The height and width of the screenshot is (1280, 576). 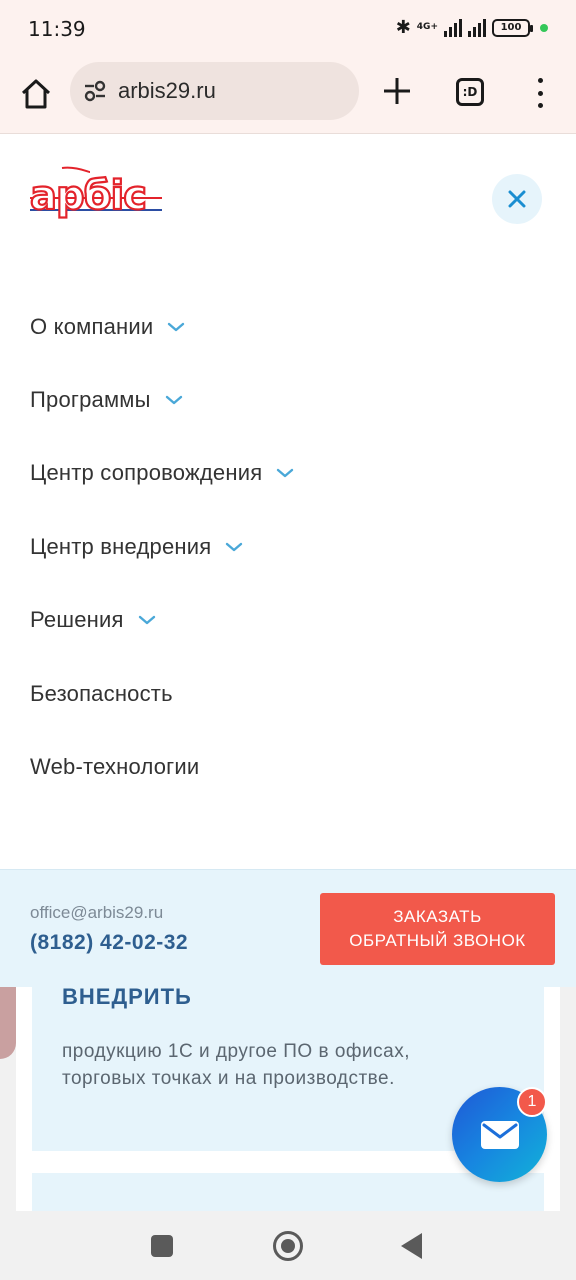 I want to click on system-navigation-bar, so click(x=288, y=1245).